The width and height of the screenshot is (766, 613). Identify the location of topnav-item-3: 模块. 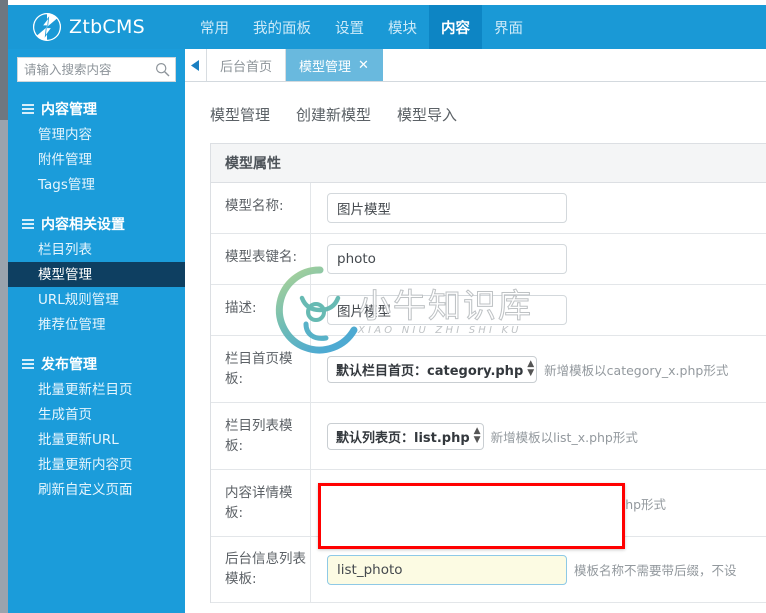
(402, 27).